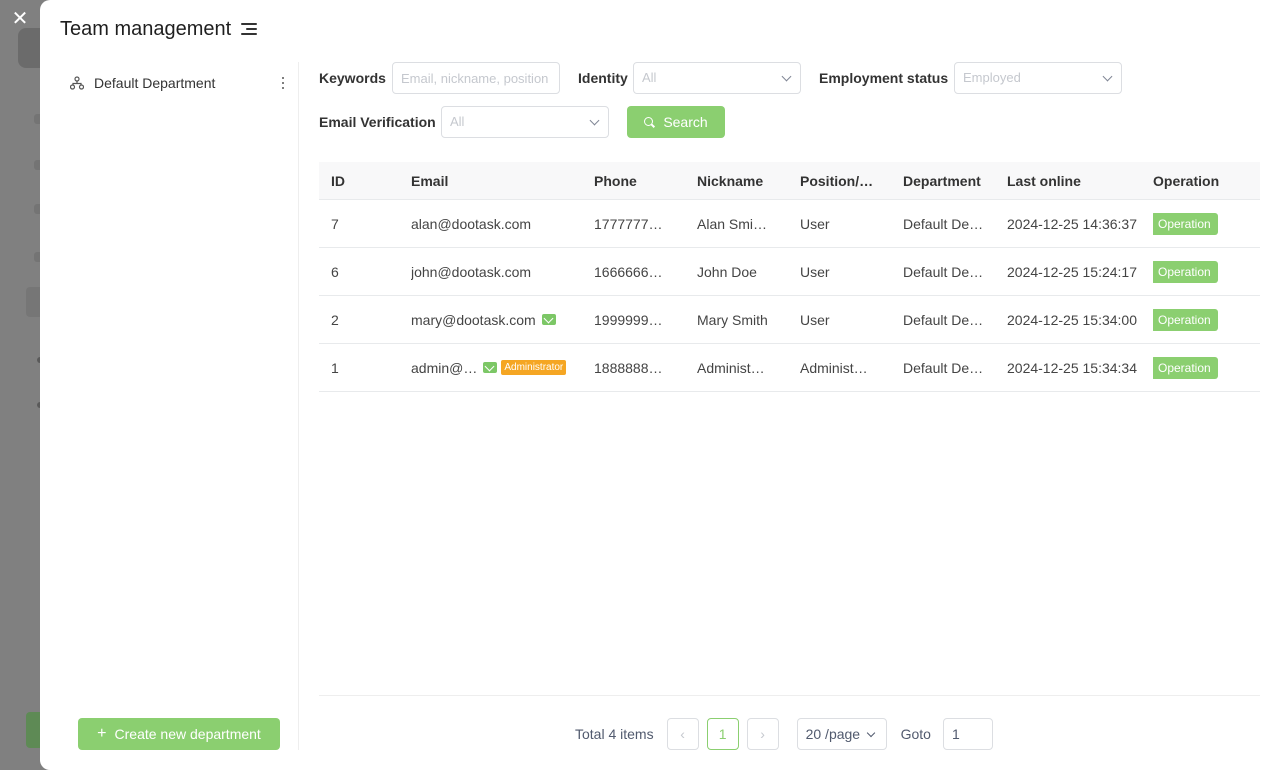 This screenshot has height=770, width=1280. Describe the element at coordinates (915, 734) in the screenshot. I see `goto-label: Goto` at that location.